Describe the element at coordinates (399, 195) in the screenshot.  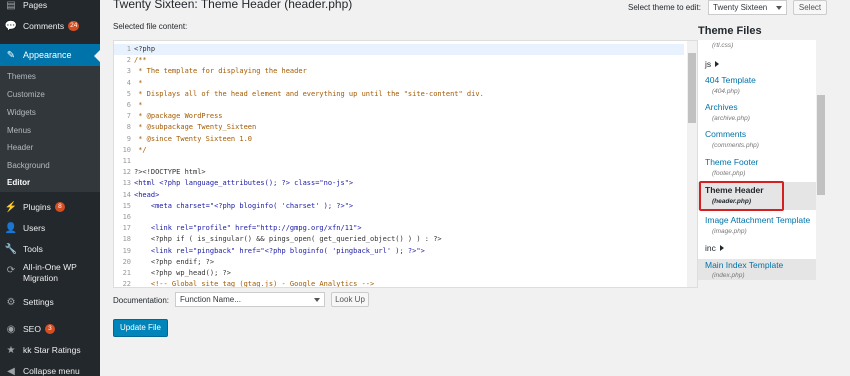
I see `code-line: 14 <head>` at that location.